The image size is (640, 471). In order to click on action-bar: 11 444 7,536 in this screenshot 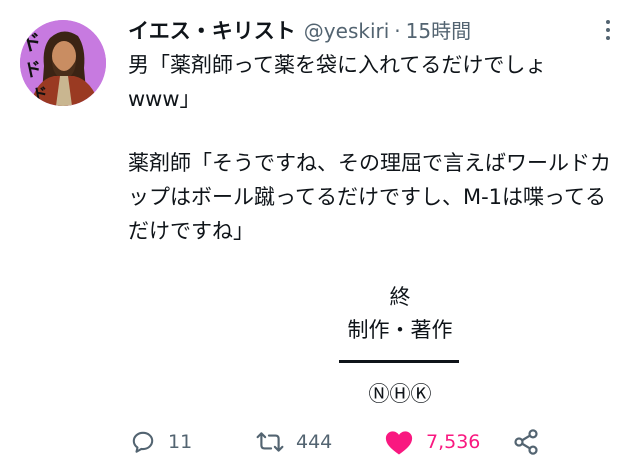, I will do `click(320, 442)`.